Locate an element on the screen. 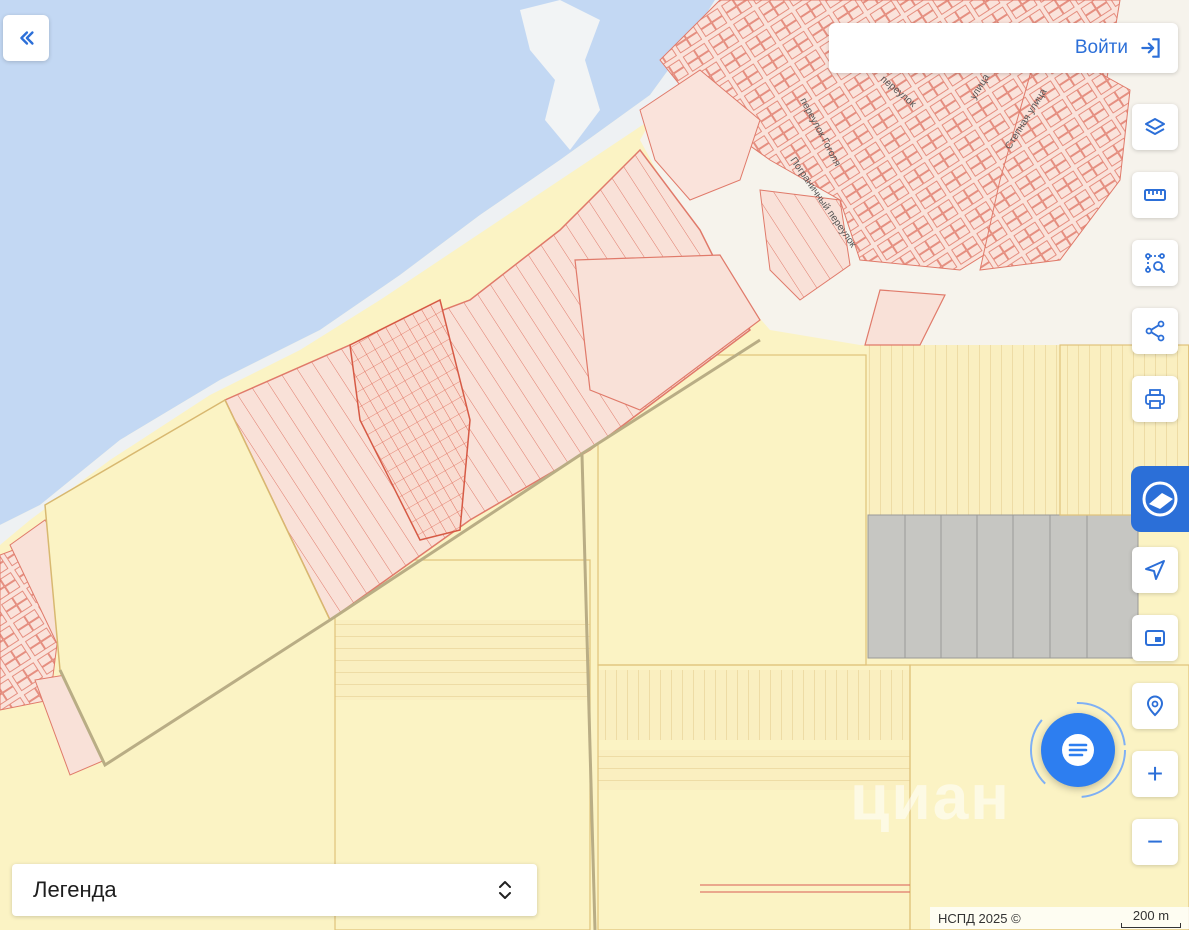 This screenshot has height=930, width=1189. geolocate-button is located at coordinates (1155, 570).